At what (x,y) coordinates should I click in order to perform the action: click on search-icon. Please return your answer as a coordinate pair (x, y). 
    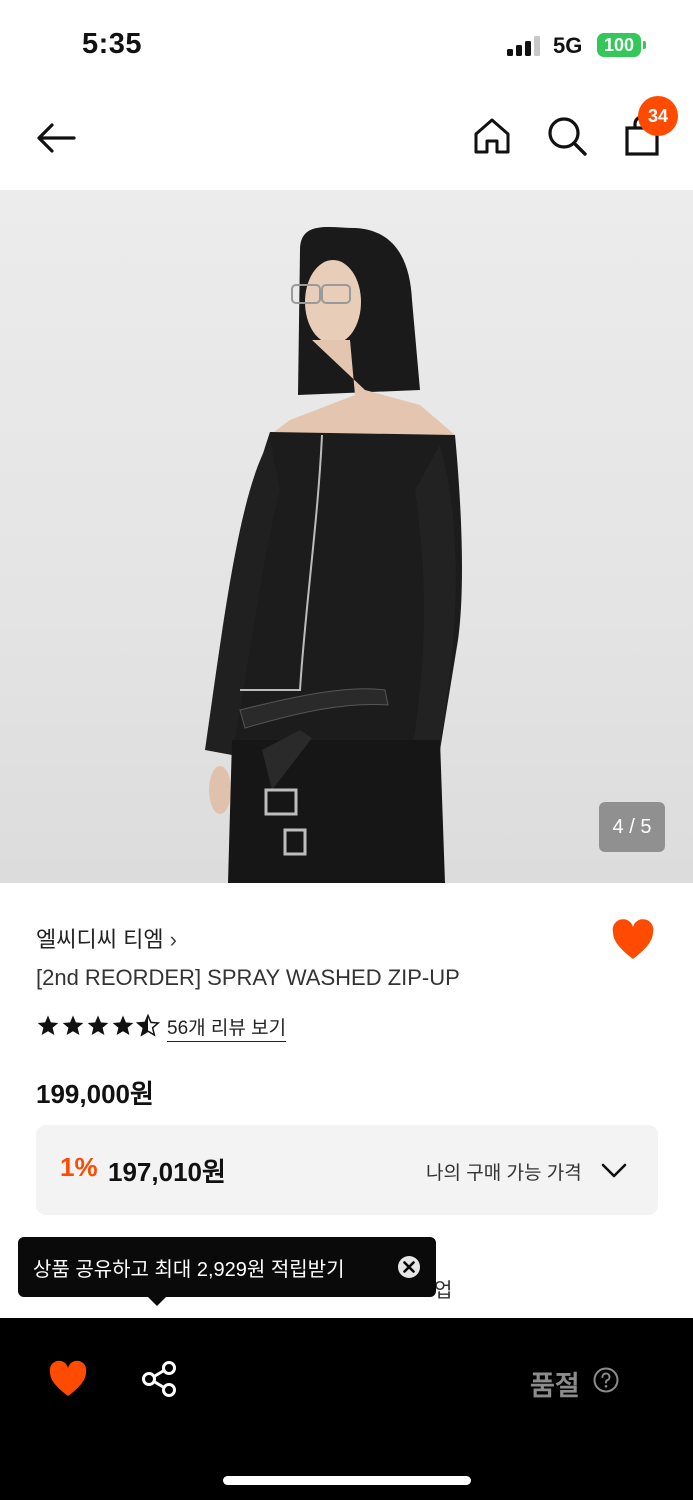
    Looking at the image, I should click on (567, 136).